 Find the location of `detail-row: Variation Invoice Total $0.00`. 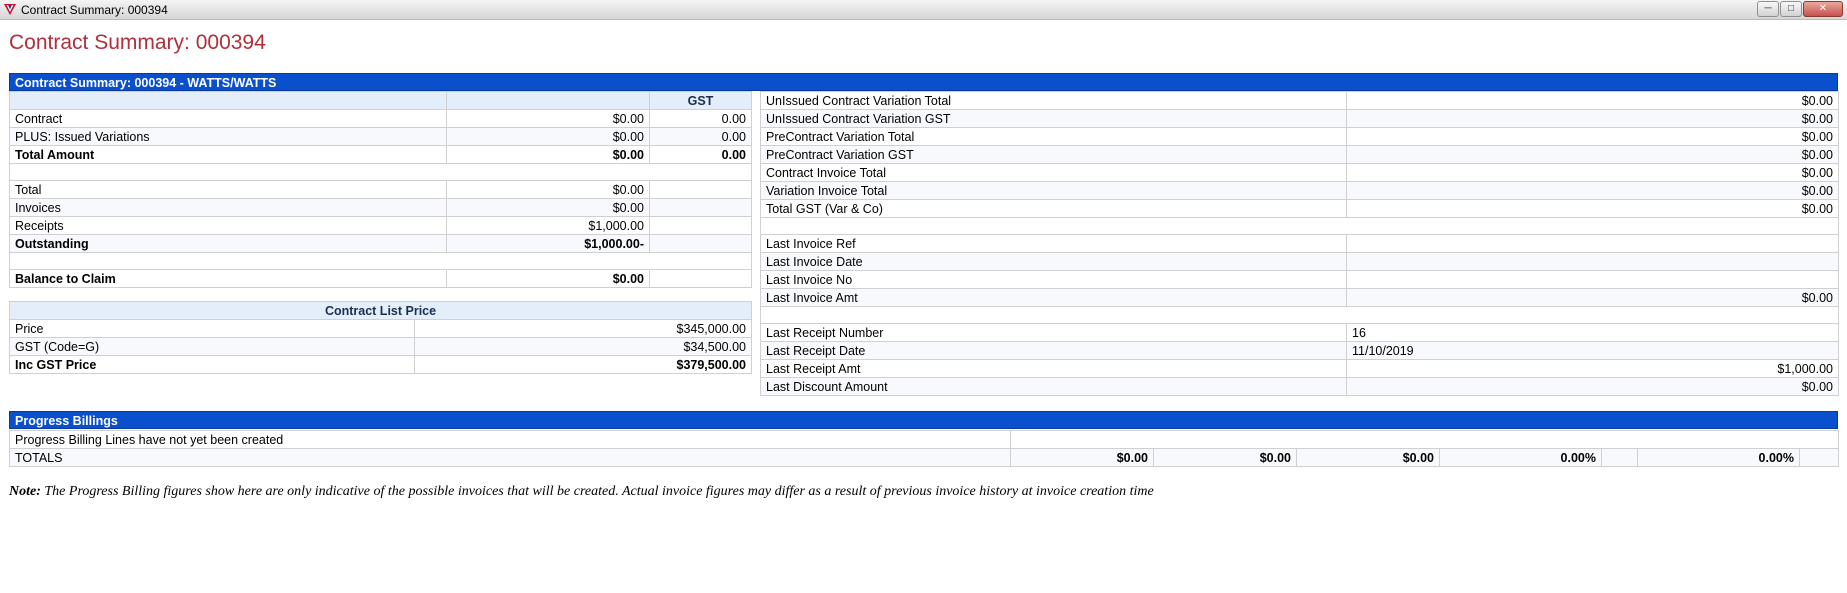

detail-row: Variation Invoice Total $0.00 is located at coordinates (1299, 190).